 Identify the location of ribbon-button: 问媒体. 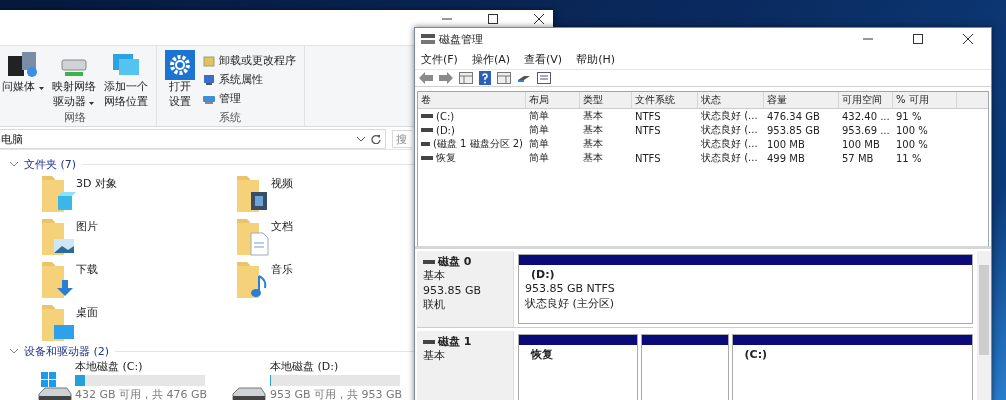
(23, 80).